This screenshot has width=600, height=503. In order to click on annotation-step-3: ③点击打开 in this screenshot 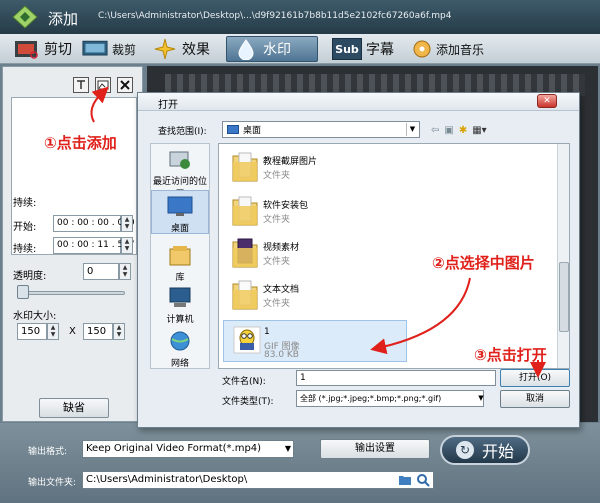, I will do `click(510, 355)`.